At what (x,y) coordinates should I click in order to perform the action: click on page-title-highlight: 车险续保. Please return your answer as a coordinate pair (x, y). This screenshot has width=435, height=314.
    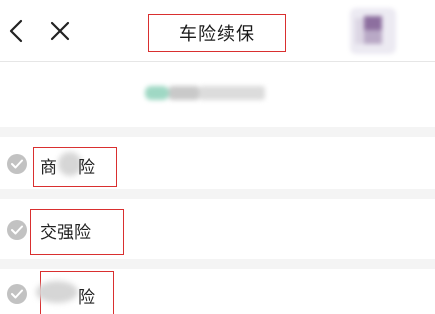
    Looking at the image, I should click on (217, 33).